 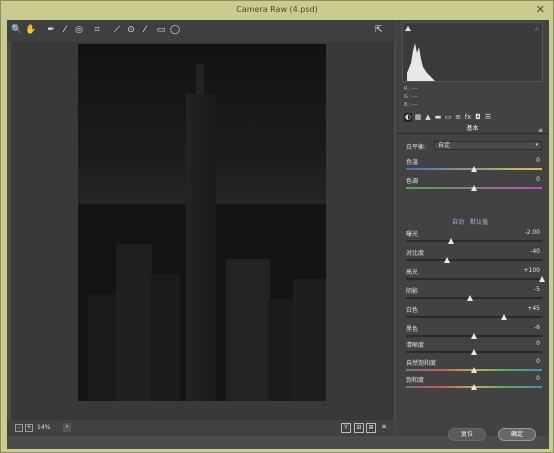 I want to click on panel-tab-4-icon: ▭, so click(x=448, y=117).